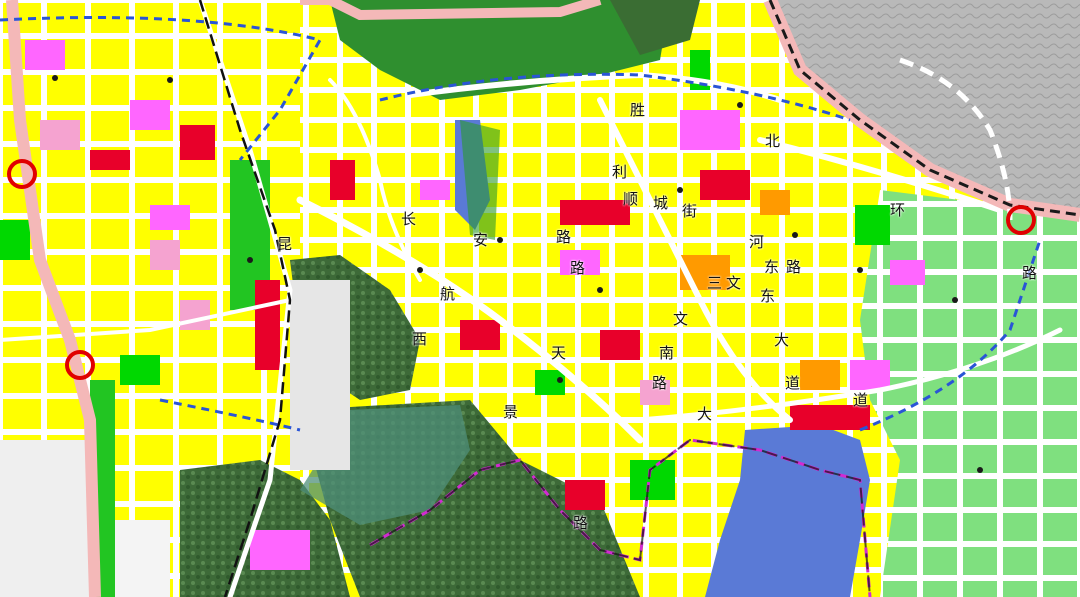 The height and width of the screenshot is (597, 1080). I want to click on label-lu-5: 路, so click(1030, 273).